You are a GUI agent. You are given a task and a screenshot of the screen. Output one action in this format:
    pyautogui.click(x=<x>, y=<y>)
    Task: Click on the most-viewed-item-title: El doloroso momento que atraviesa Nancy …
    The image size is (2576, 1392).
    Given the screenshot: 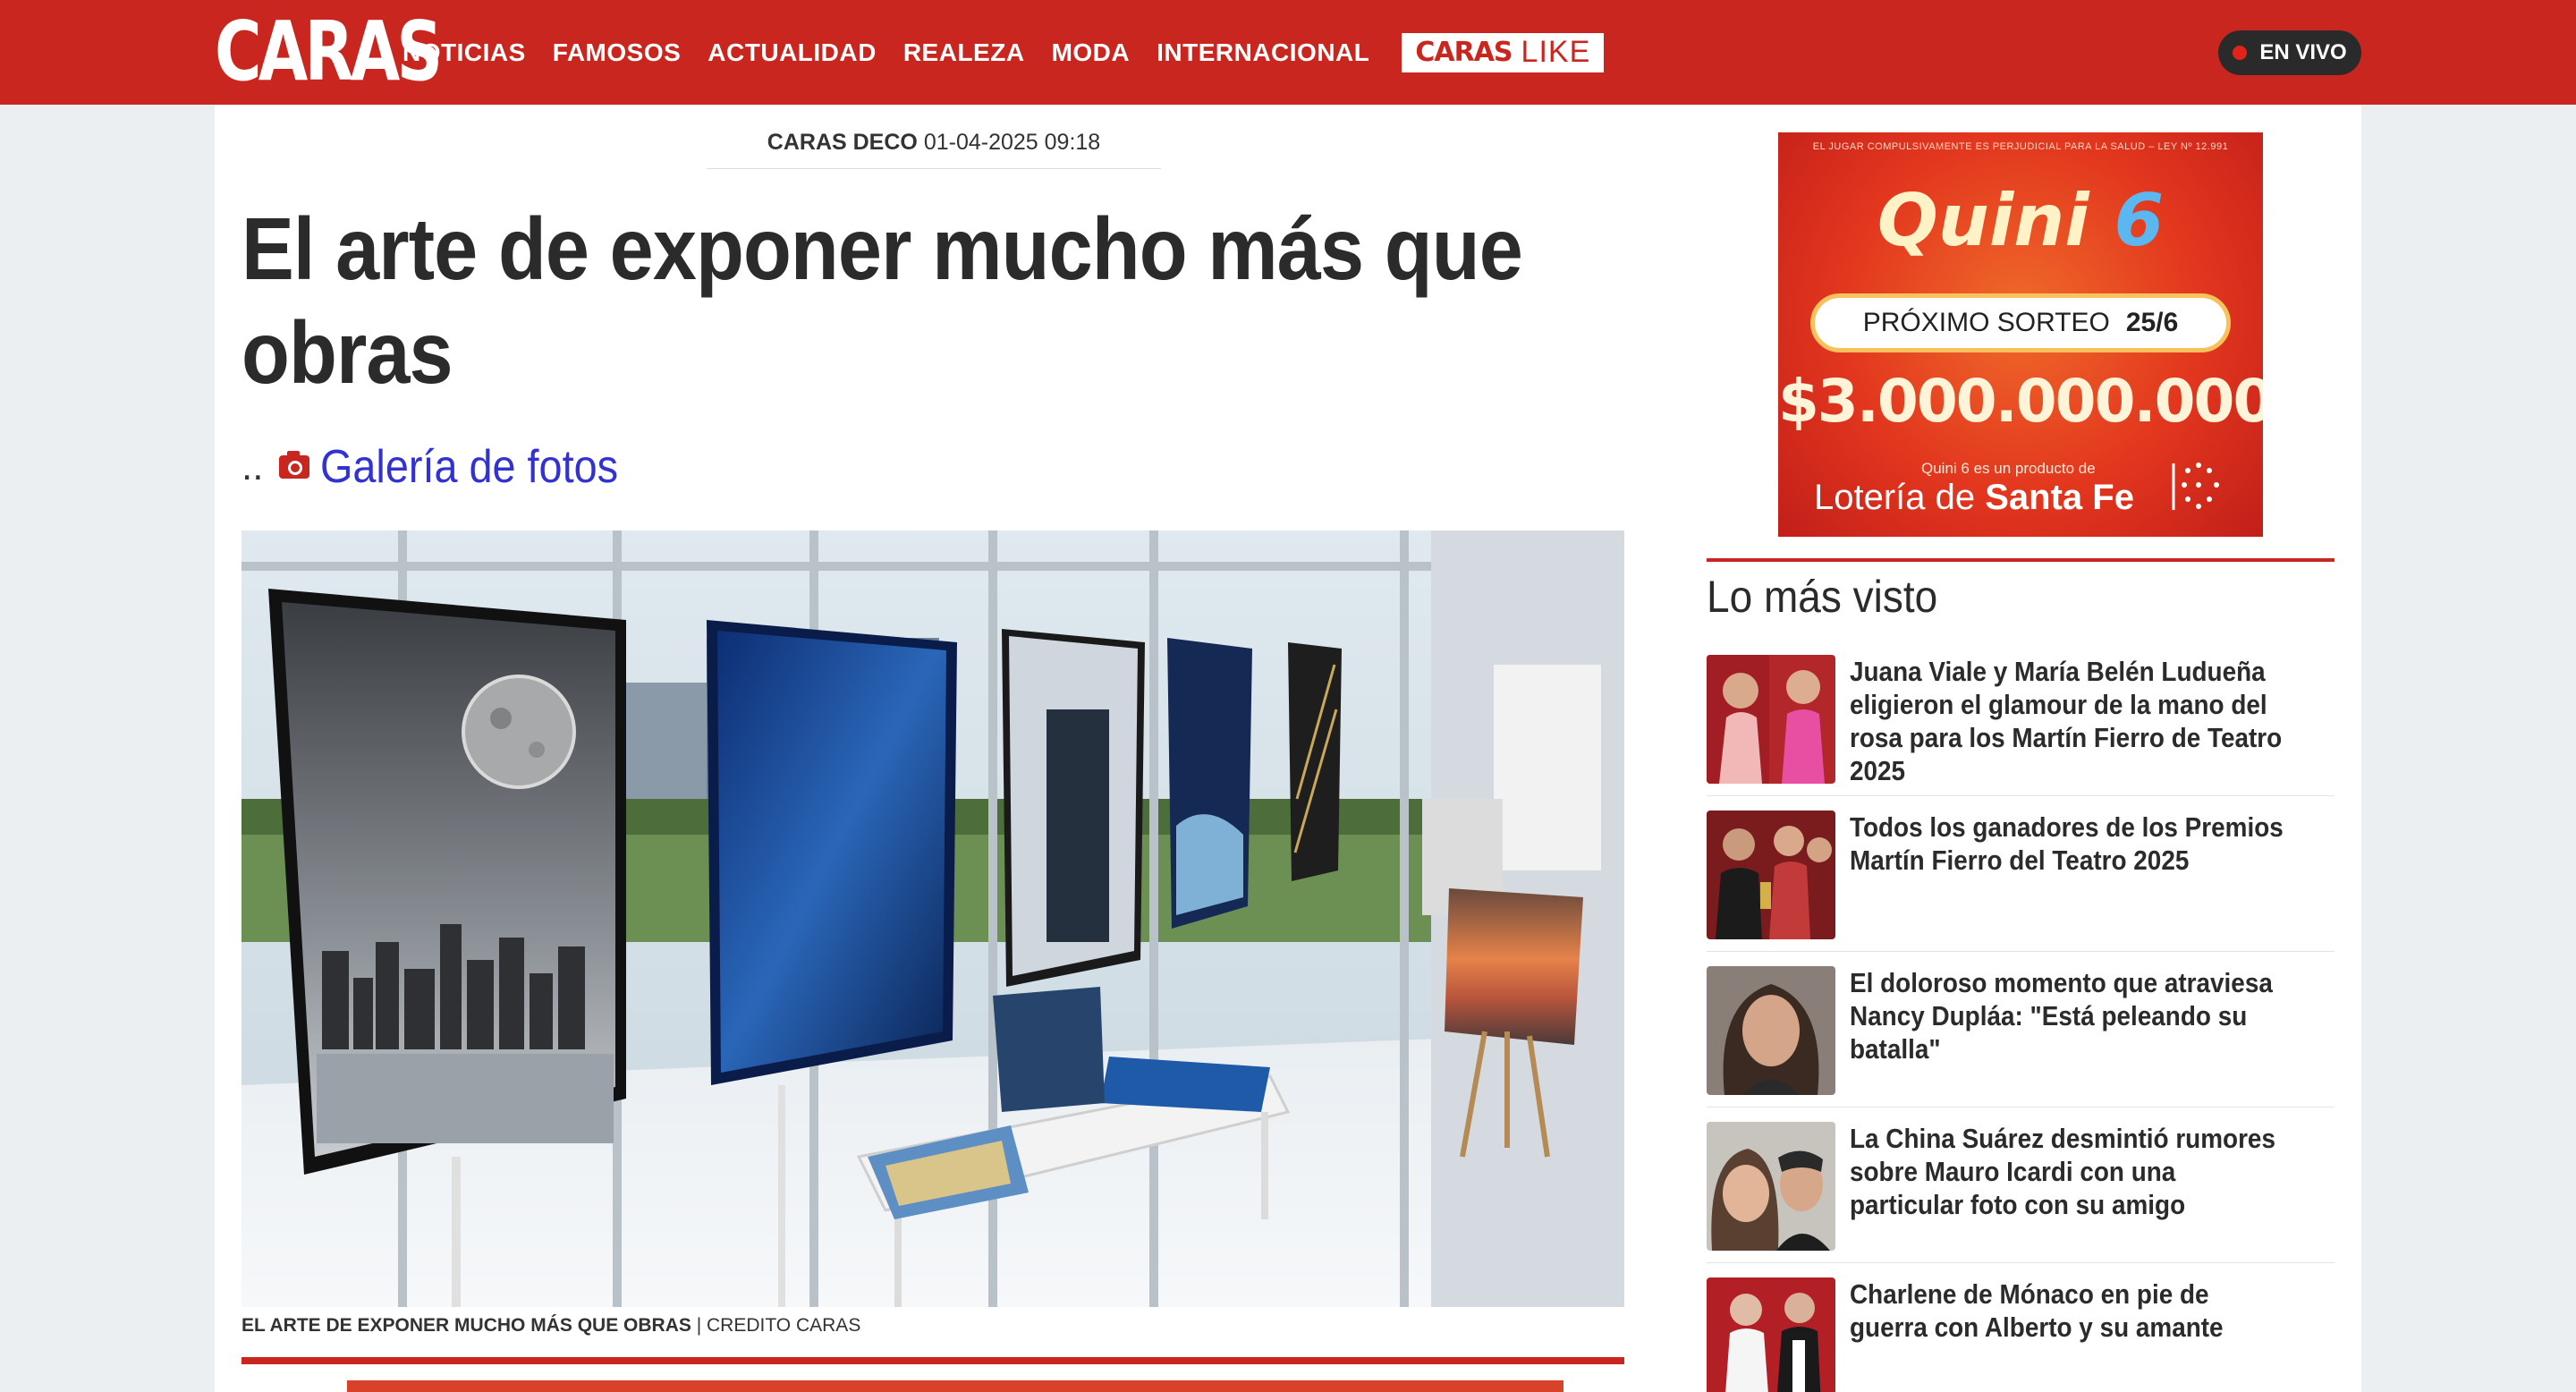 What is the action you would take?
    pyautogui.click(x=2068, y=1030)
    